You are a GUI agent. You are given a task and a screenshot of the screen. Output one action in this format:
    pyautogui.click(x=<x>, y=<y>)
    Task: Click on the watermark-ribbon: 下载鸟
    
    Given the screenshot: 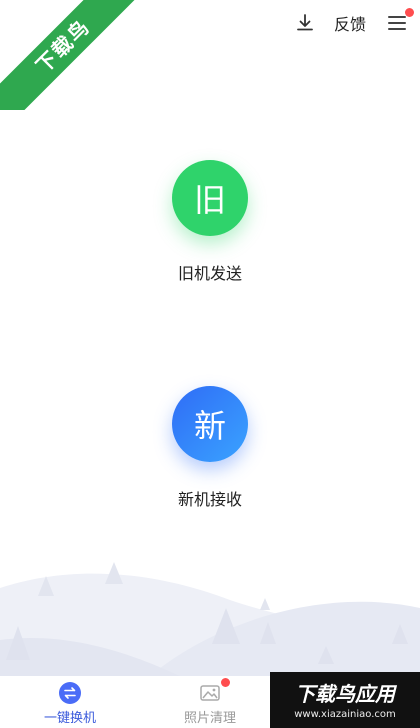 What is the action you would take?
    pyautogui.click(x=70, y=55)
    